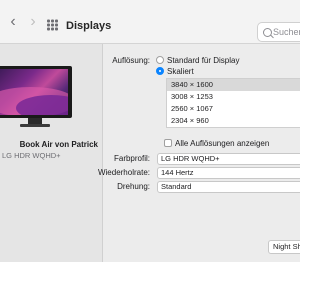 The width and height of the screenshot is (320, 300). I want to click on refresh-rate-label: Wiederholrate:, so click(123, 172).